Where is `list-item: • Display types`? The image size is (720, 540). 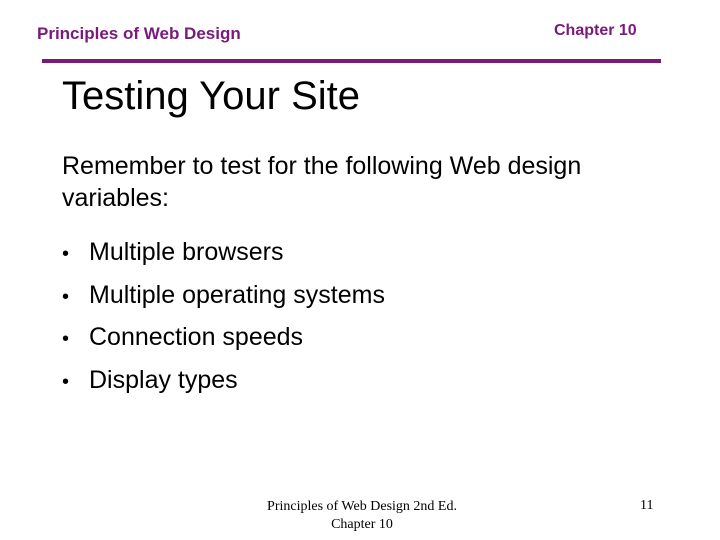 list-item: • Display types is located at coordinates (223, 381).